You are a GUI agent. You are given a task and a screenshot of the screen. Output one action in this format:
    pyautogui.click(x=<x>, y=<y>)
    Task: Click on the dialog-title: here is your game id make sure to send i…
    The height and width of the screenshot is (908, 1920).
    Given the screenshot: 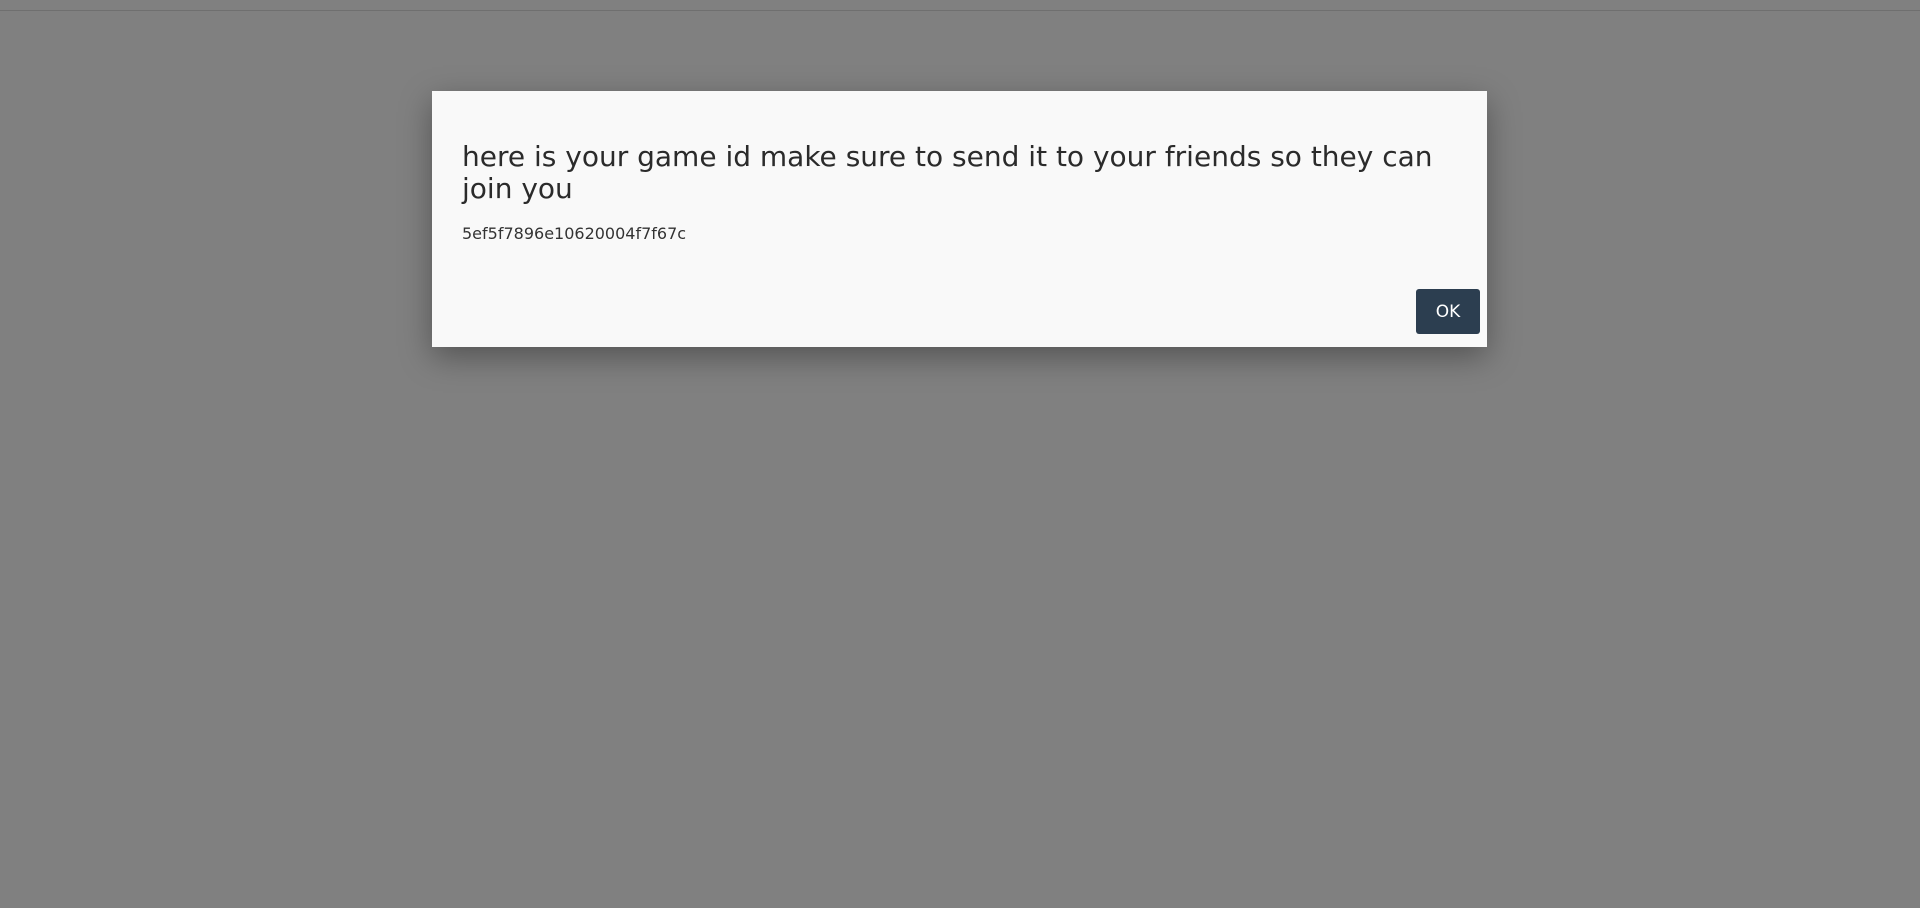 What is the action you would take?
    pyautogui.click(x=947, y=172)
    